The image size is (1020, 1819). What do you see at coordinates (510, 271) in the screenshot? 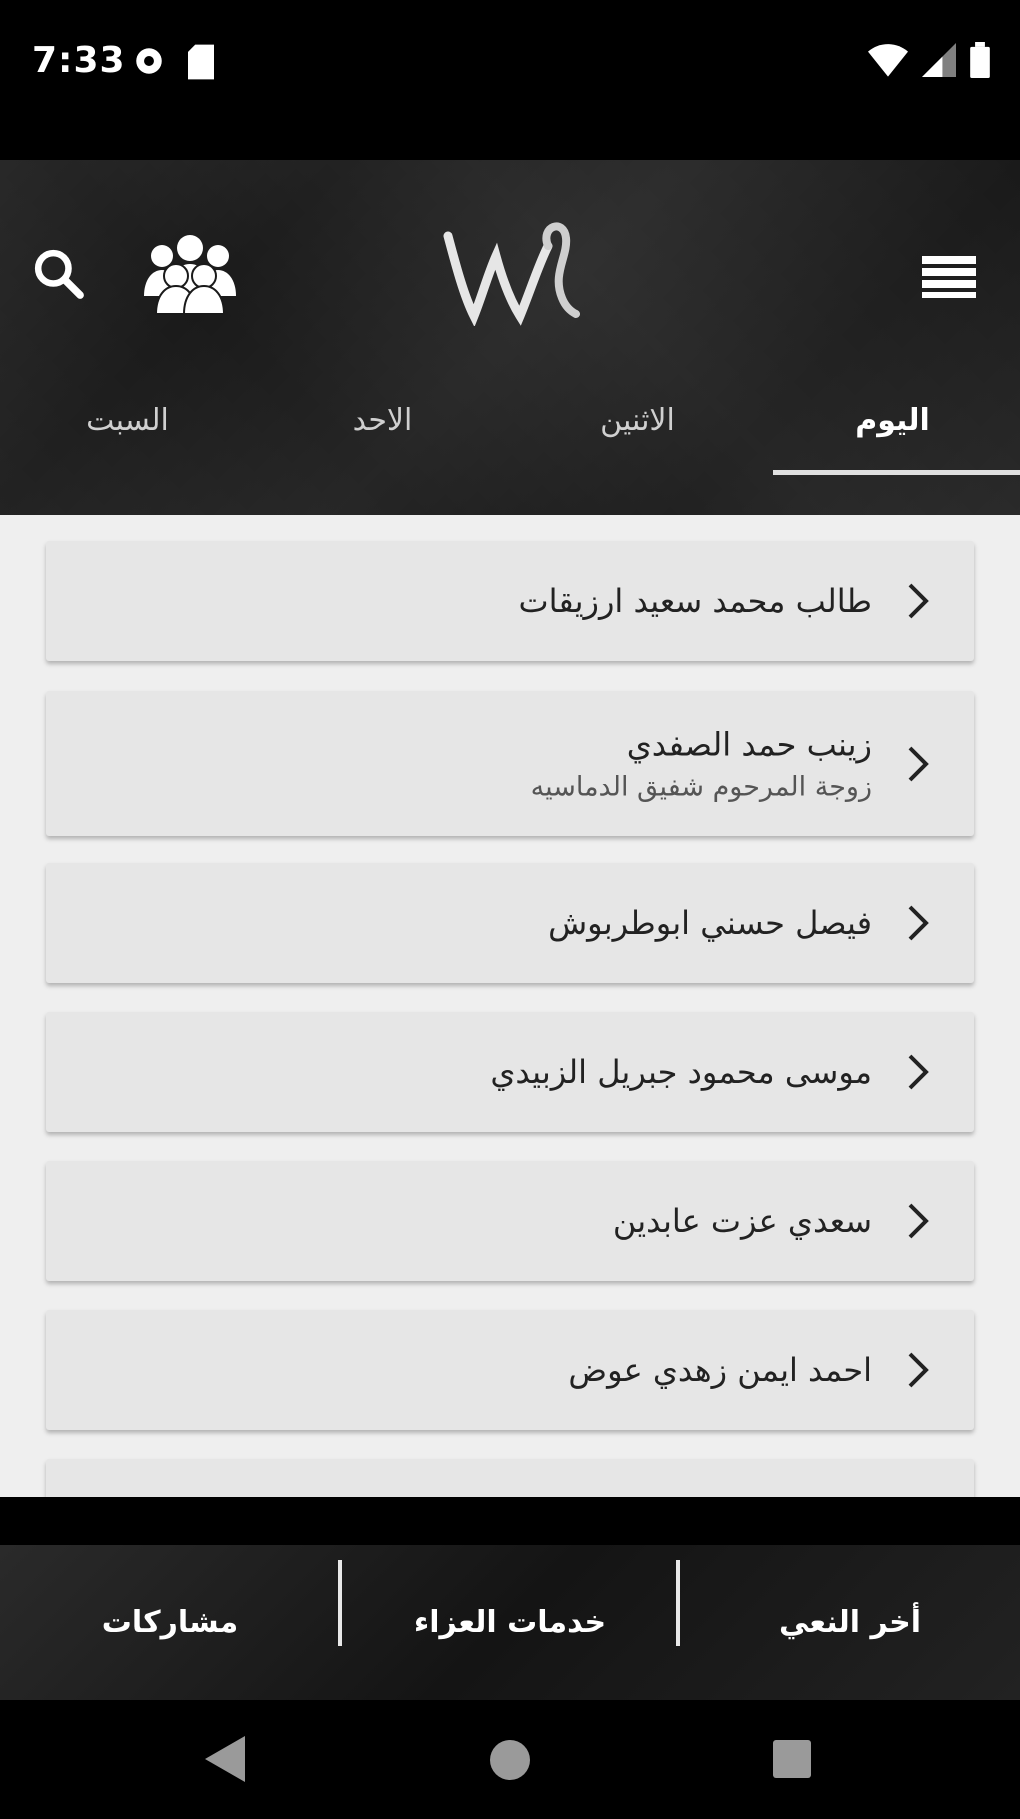
I see `app-logo-icon` at bounding box center [510, 271].